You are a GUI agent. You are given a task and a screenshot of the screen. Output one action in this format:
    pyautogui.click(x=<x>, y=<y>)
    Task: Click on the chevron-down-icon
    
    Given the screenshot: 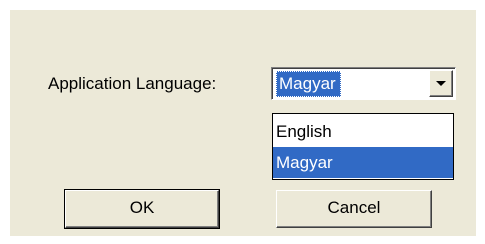 What is the action you would take?
    pyautogui.click(x=441, y=83)
    